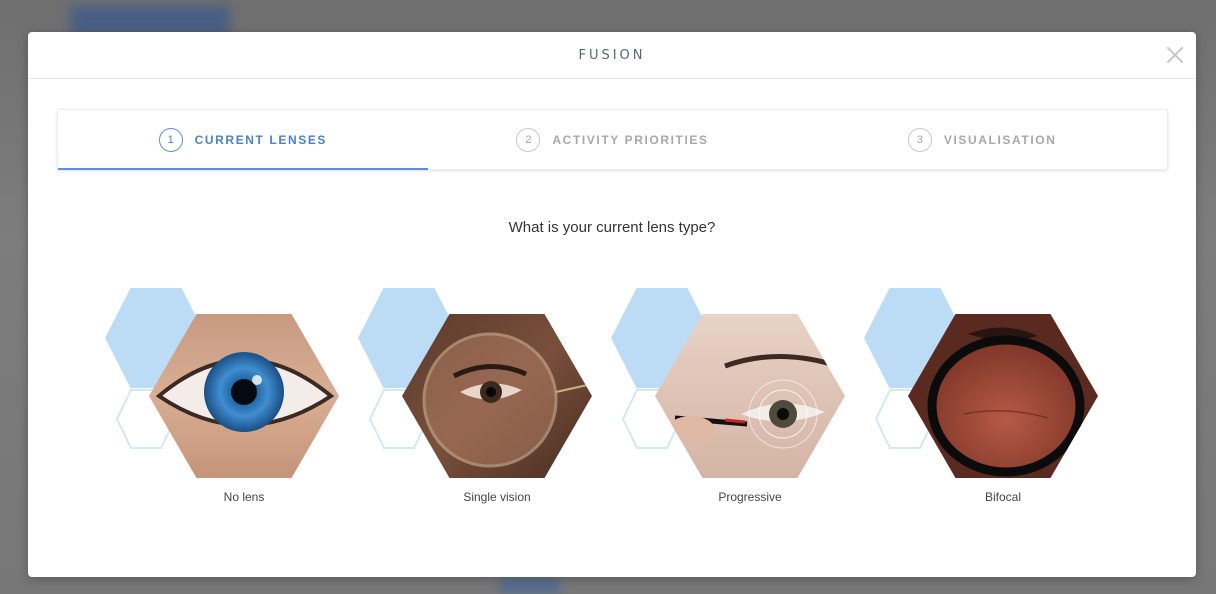  What do you see at coordinates (612, 227) in the screenshot?
I see `question-text: What is your current lens type?` at bounding box center [612, 227].